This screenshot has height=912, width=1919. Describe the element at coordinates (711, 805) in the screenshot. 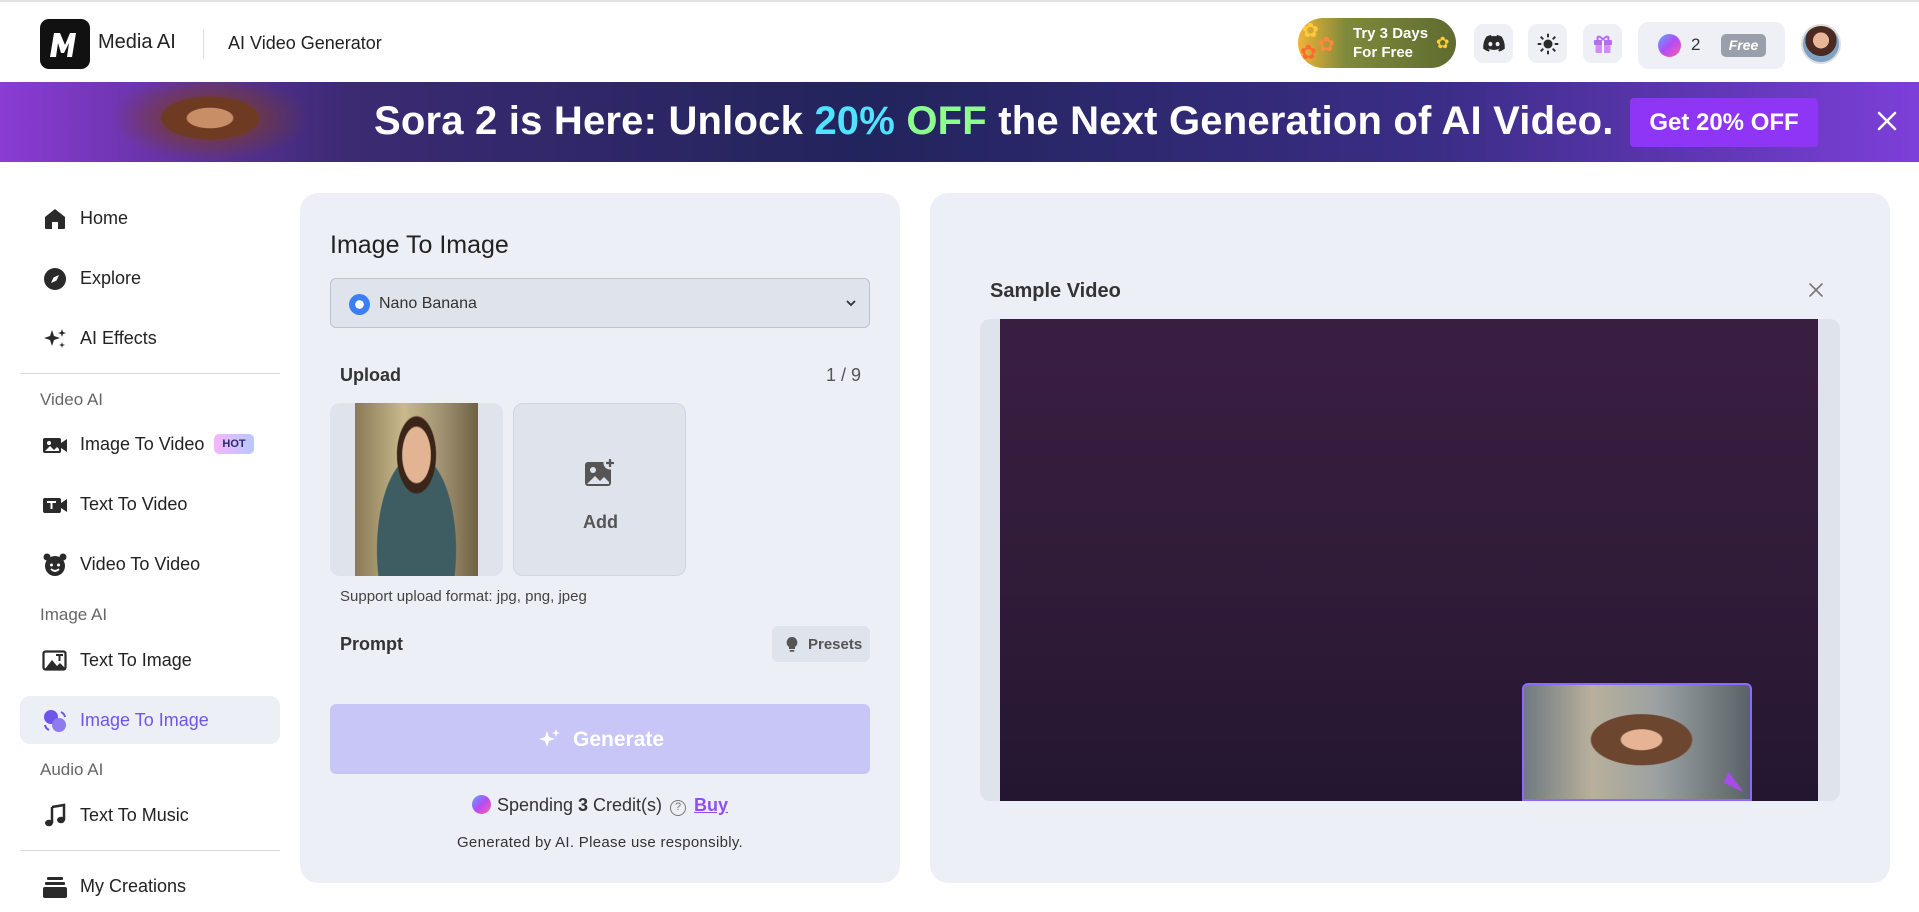

I see `buy-link: Buy` at that location.